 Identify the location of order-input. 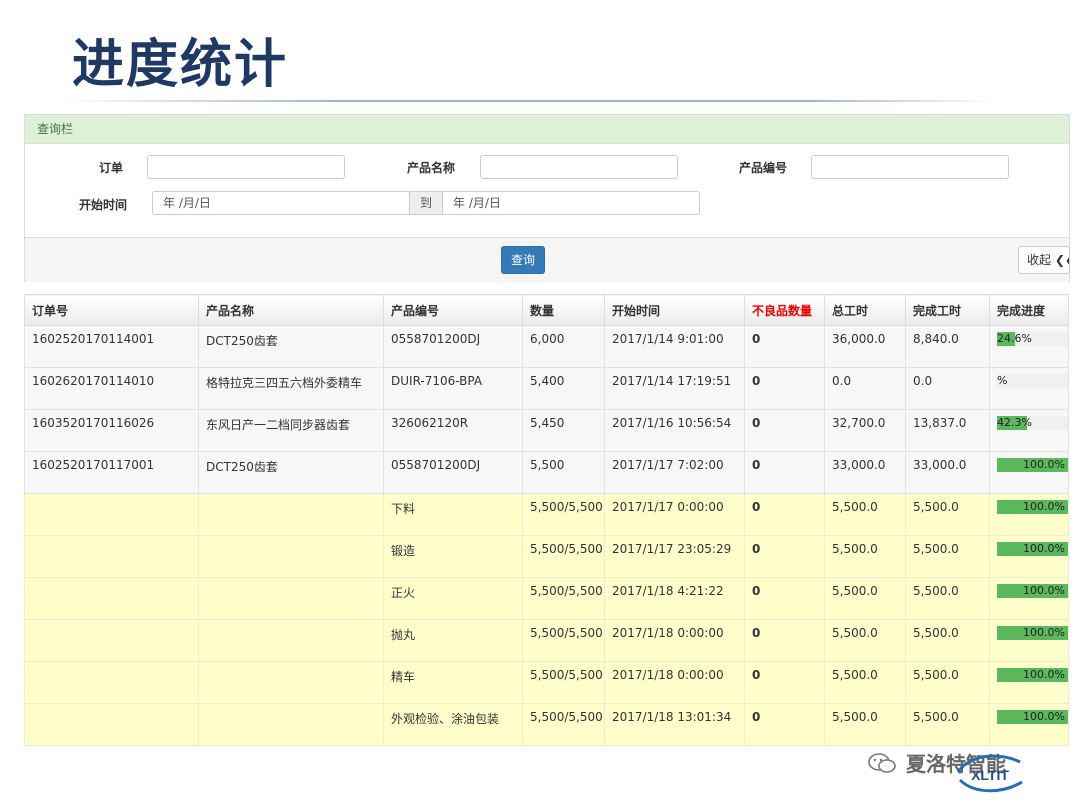
(246, 167).